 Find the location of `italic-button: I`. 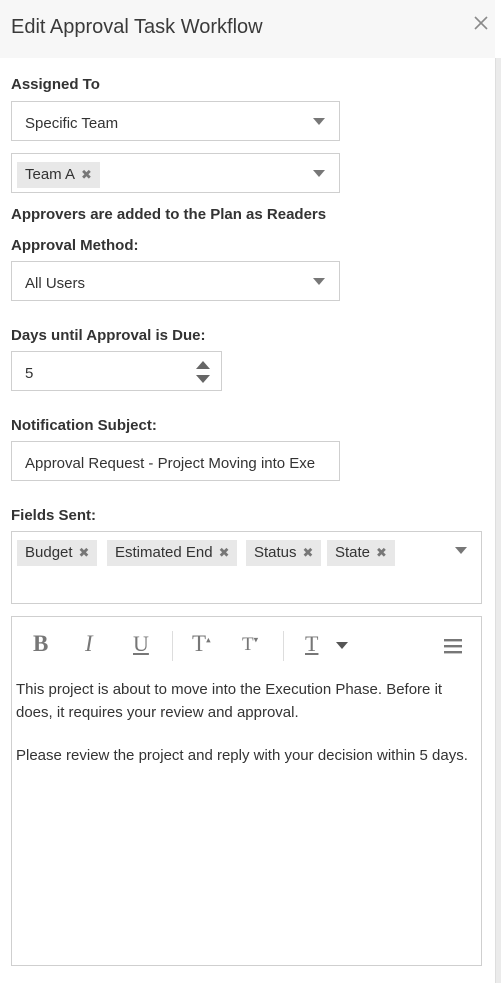

italic-button: I is located at coordinates (89, 644).